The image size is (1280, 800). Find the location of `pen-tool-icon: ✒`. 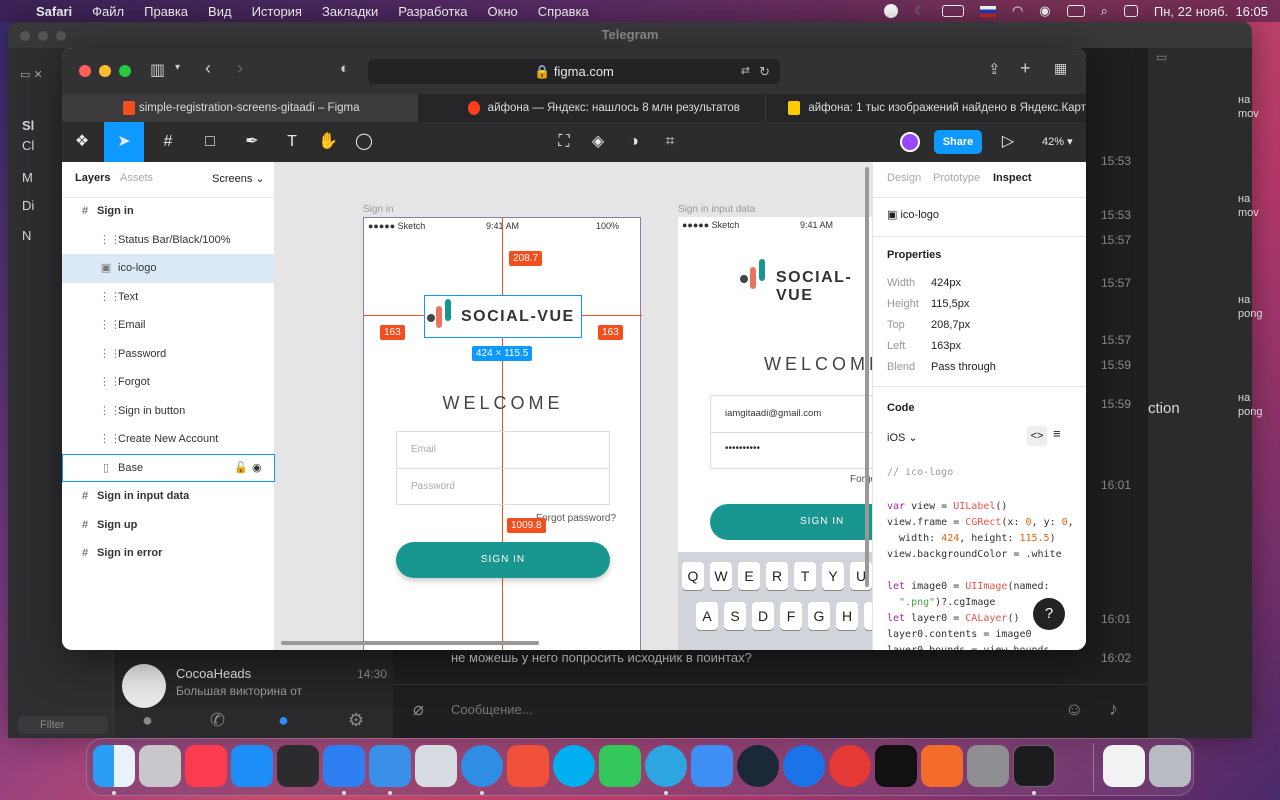

pen-tool-icon: ✒ is located at coordinates (252, 142).